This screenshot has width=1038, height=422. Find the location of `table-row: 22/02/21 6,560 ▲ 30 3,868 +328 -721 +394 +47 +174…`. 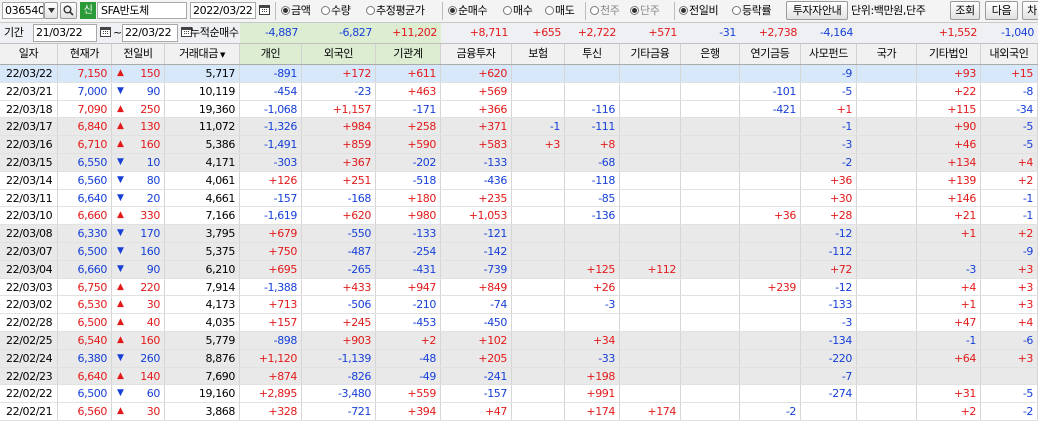

table-row: 22/02/21 6,560 ▲ 30 3,868 +328 -721 +394 +47 +174… is located at coordinates (519, 412).